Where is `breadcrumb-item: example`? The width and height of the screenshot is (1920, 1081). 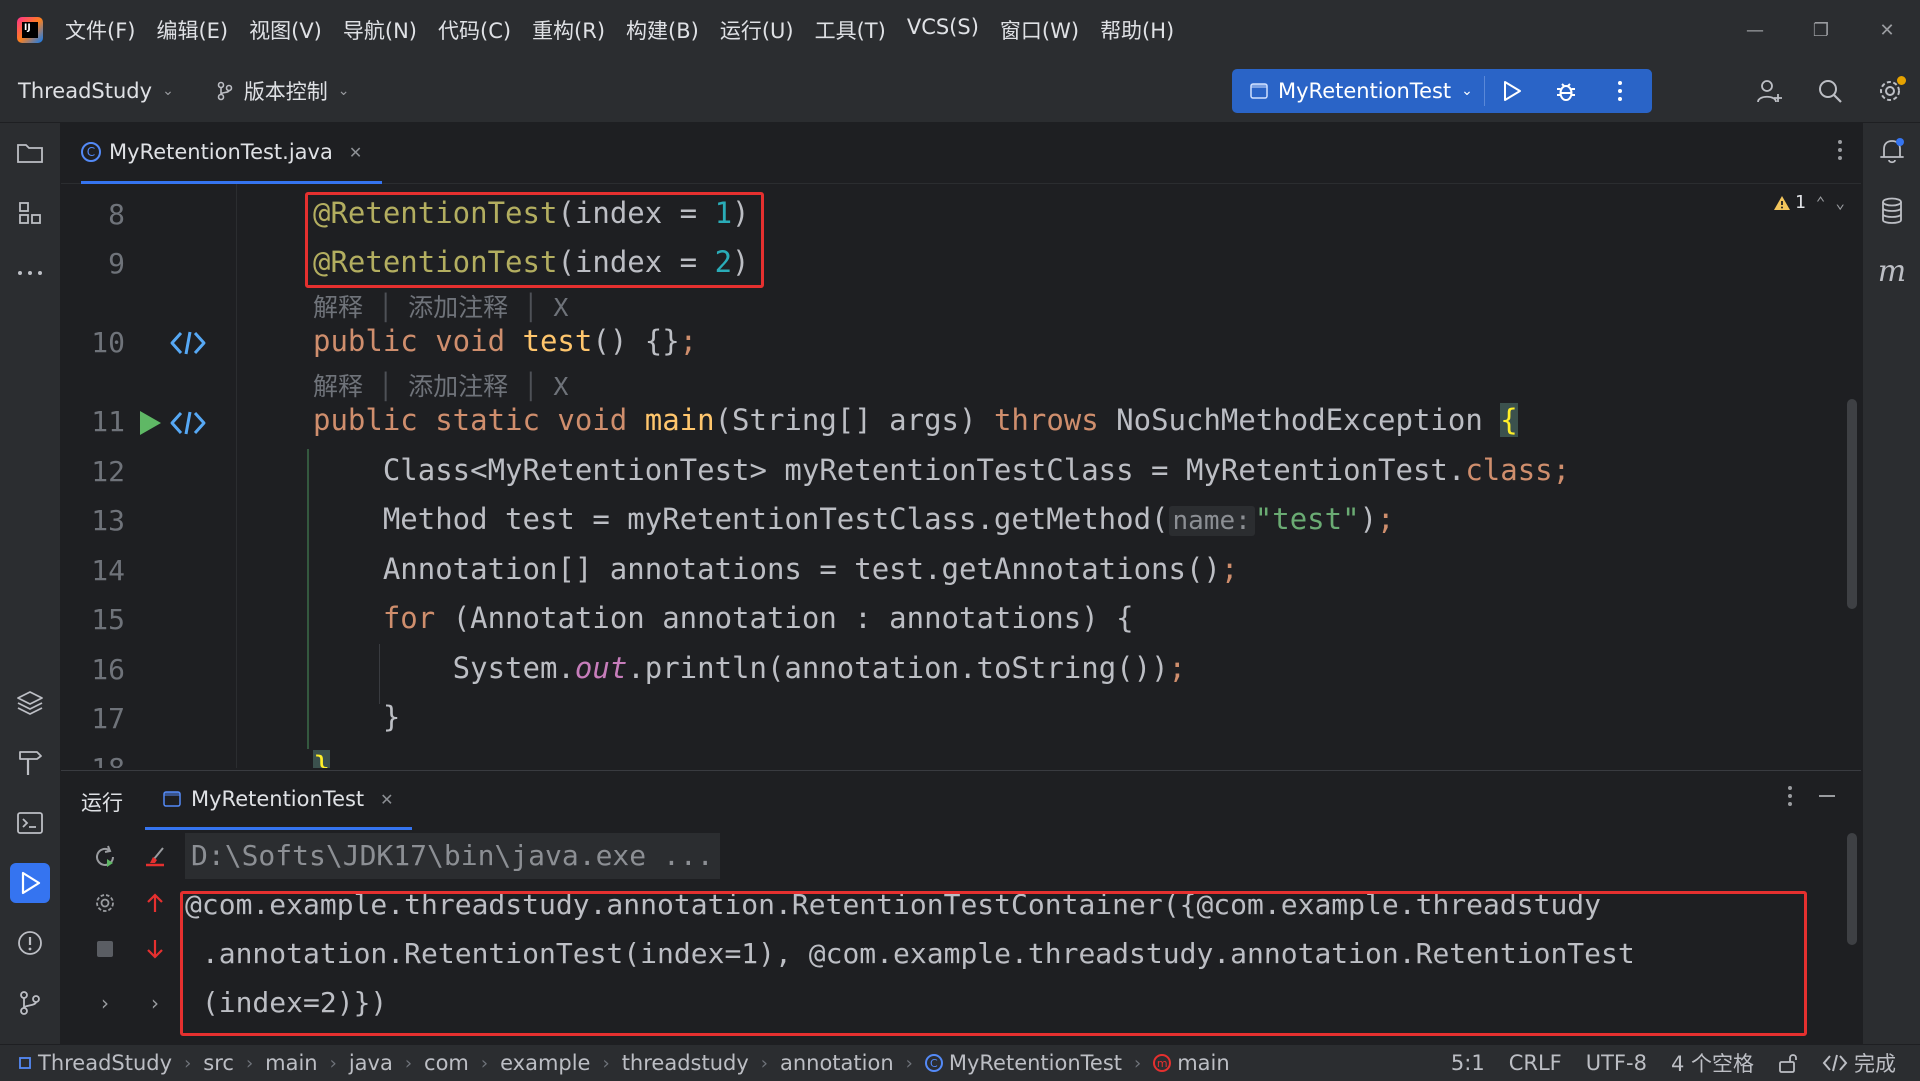
breadcrumb-item: example is located at coordinates (545, 1063).